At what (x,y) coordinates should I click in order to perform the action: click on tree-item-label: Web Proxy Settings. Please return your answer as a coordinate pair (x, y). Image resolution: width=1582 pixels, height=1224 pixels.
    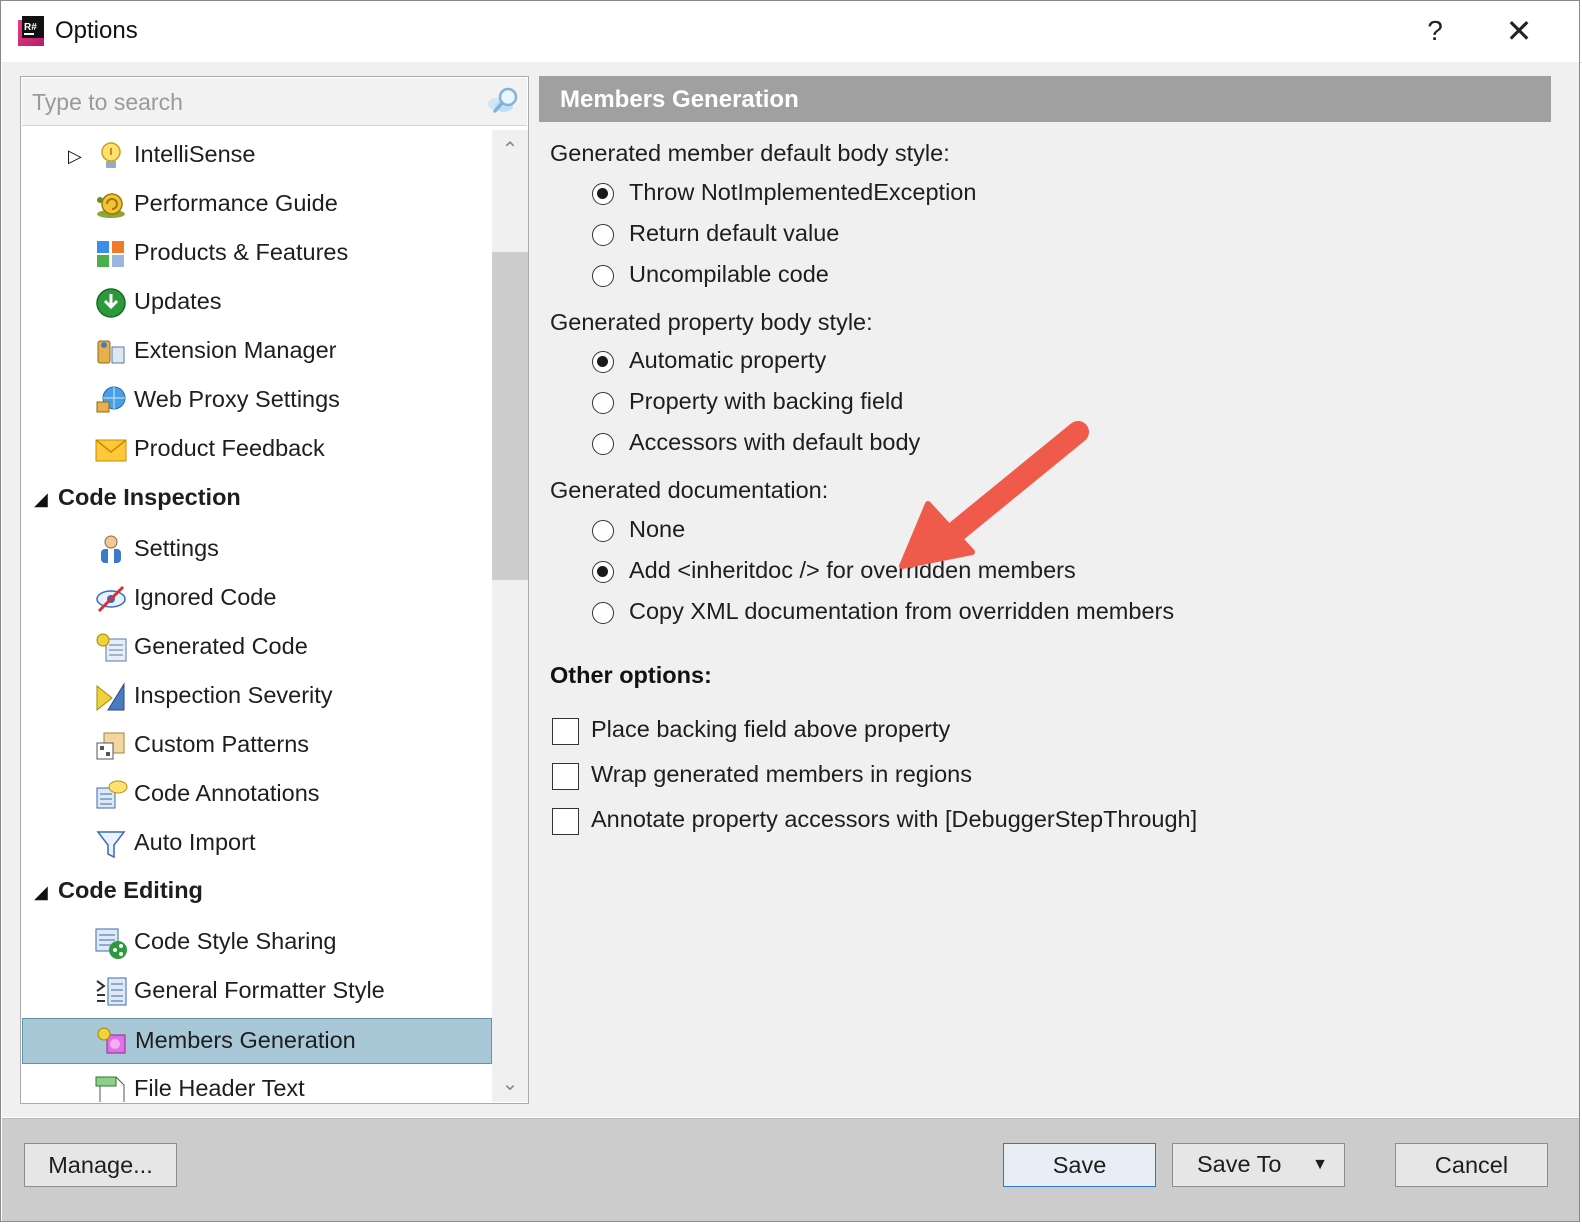
    Looking at the image, I should click on (237, 399).